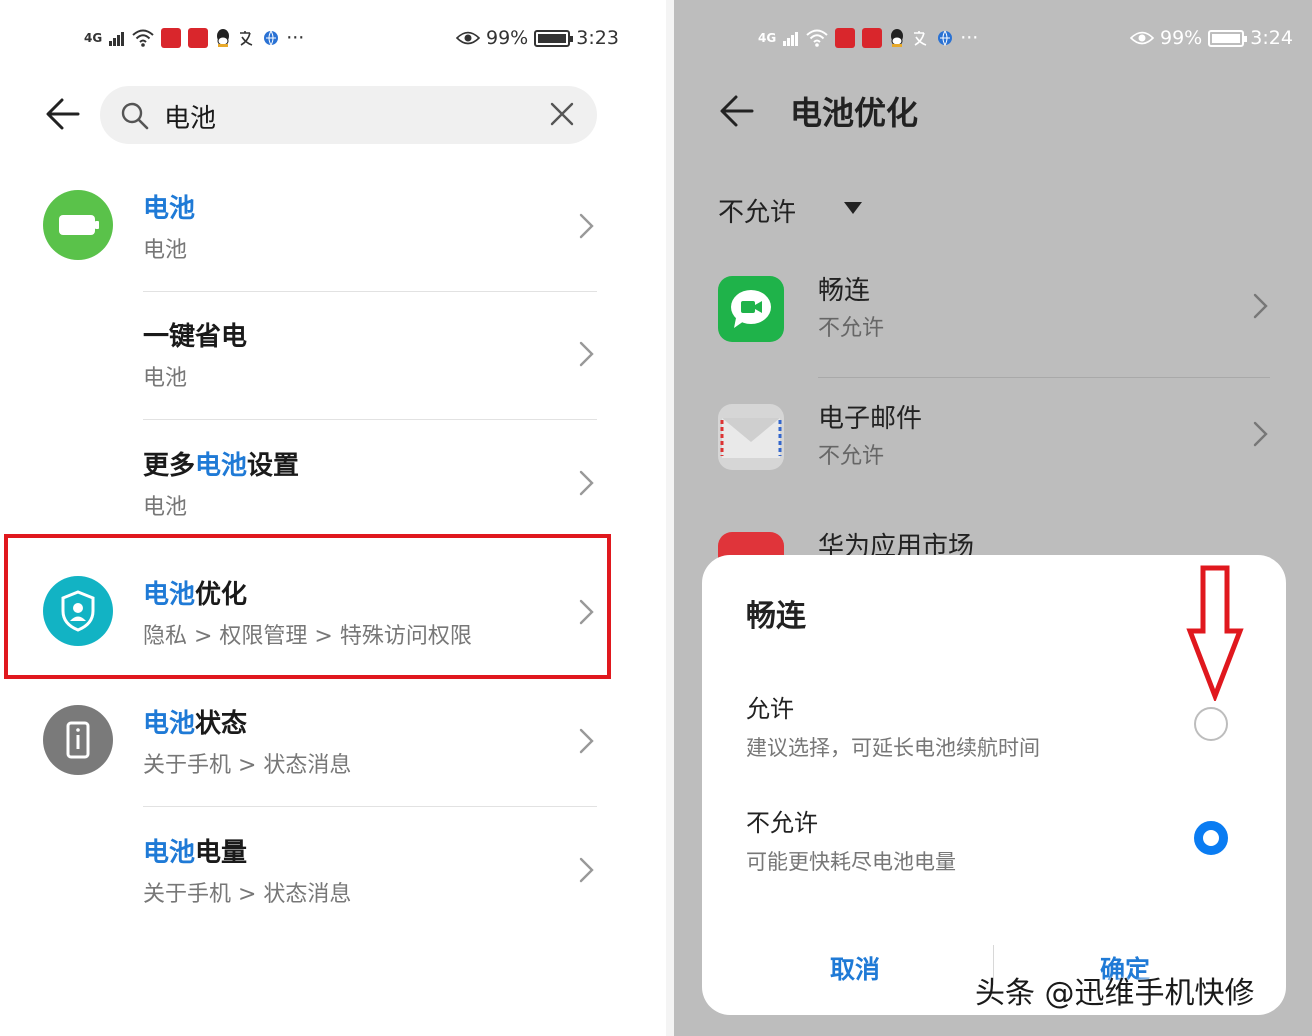 This screenshot has width=1312, height=1036. What do you see at coordinates (337, 485) in the screenshot?
I see `result-more-battery-settings: 更多电池设置 电池` at bounding box center [337, 485].